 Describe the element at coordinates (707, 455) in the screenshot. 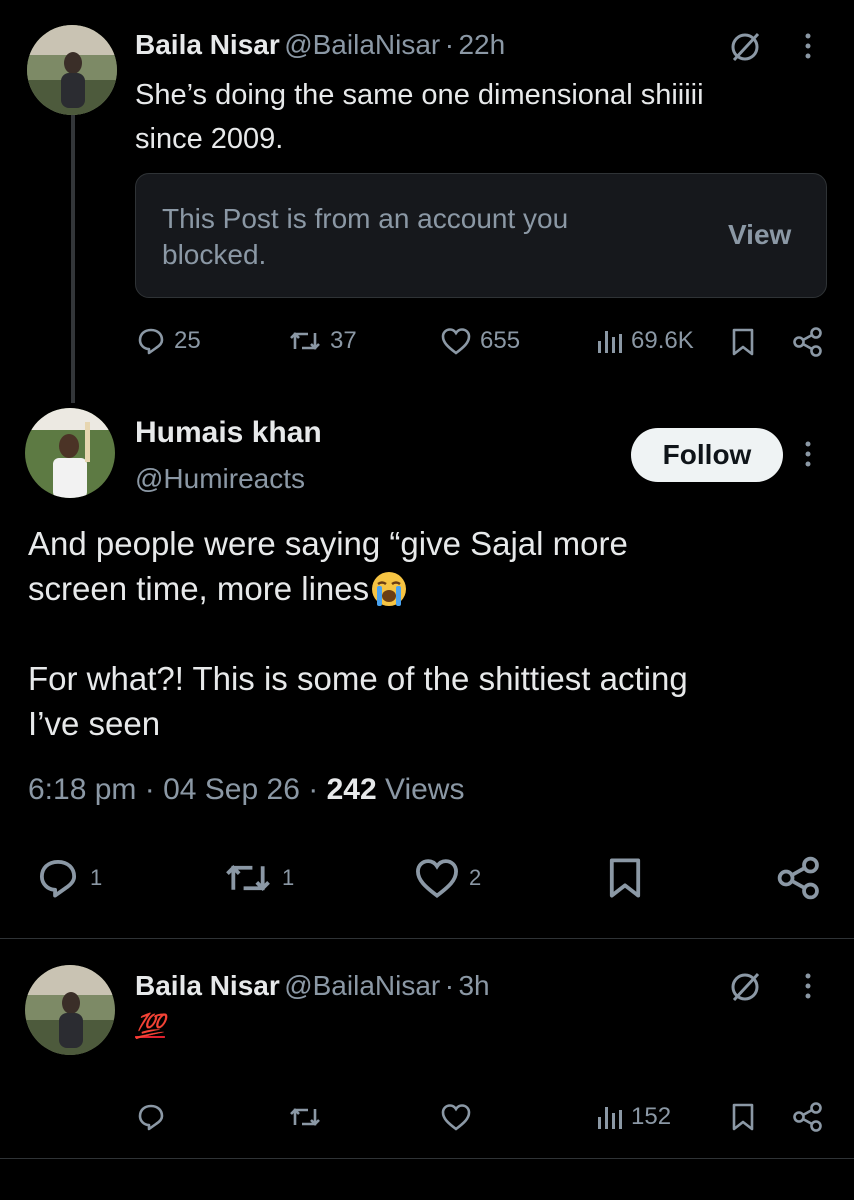

I see `follow-button: Follow` at that location.